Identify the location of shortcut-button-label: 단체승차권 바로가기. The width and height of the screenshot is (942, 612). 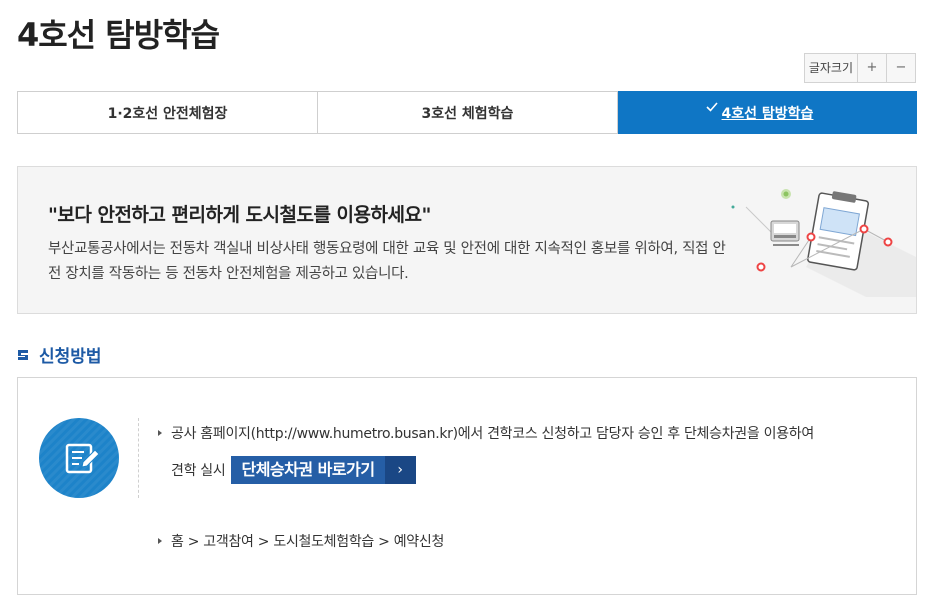
(308, 470).